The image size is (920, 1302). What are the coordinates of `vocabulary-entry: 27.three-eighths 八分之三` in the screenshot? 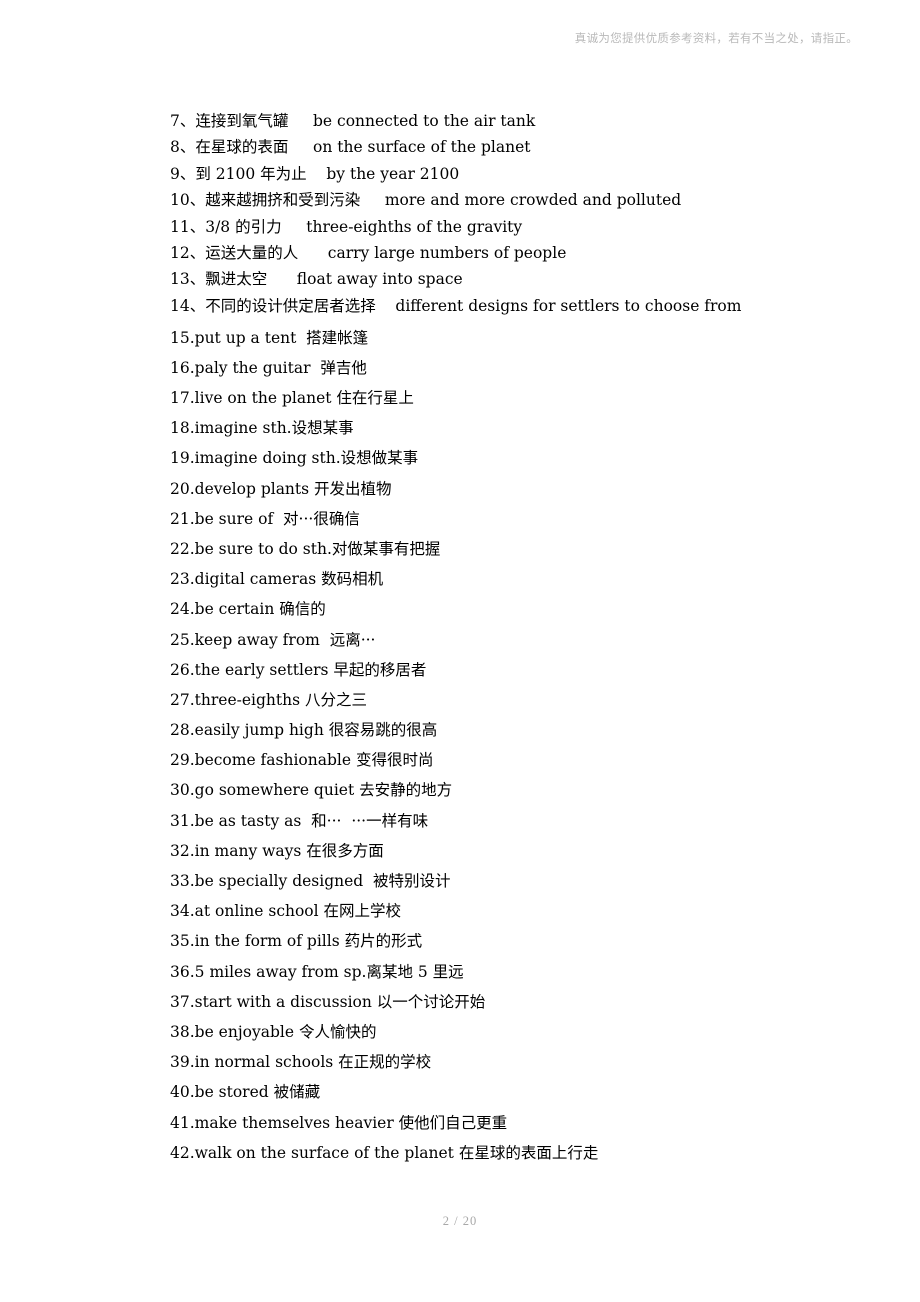 It's located at (268, 699).